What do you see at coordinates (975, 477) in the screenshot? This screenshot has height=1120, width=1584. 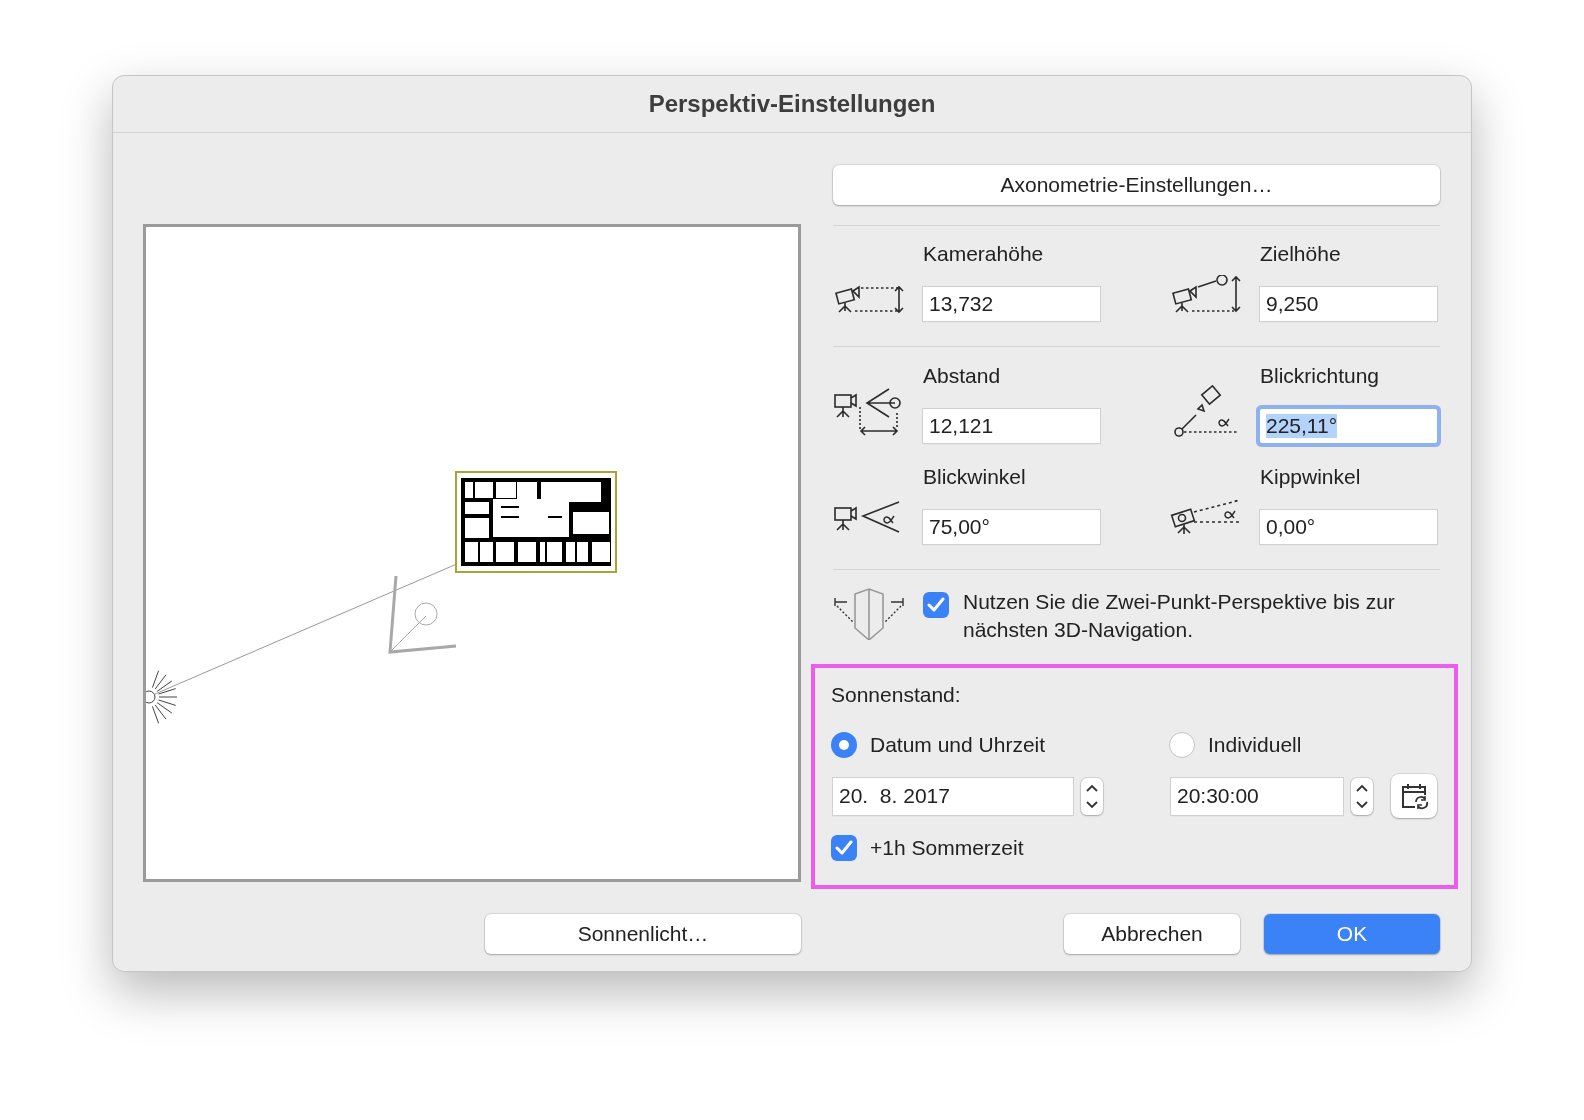 I see `field-label: Blickwinkel` at bounding box center [975, 477].